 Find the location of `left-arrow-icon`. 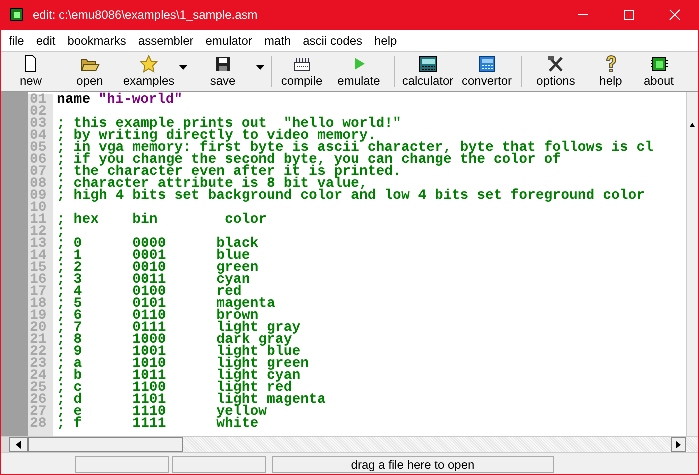

left-arrow-icon is located at coordinates (18, 444).